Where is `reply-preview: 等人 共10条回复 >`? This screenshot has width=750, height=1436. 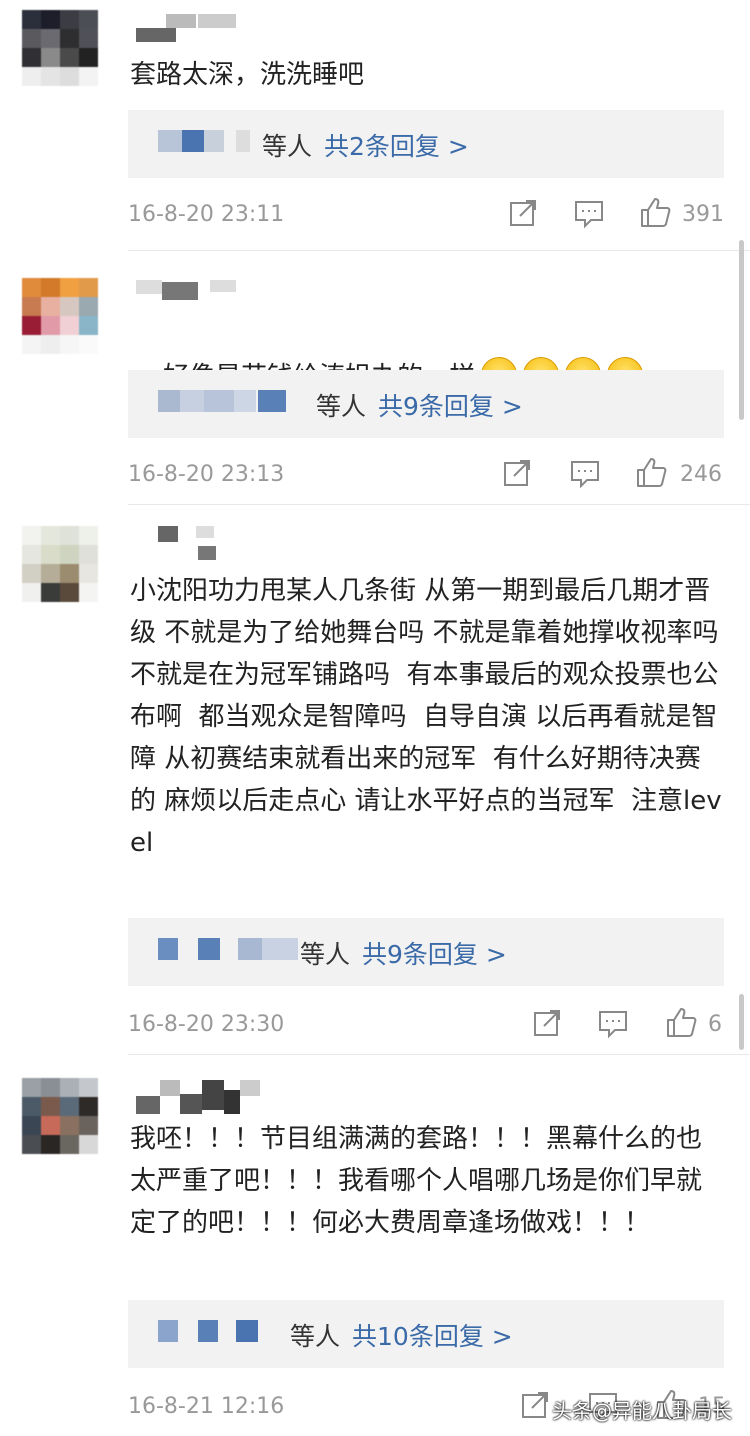 reply-preview: 等人 共10条回复 > is located at coordinates (426, 1334).